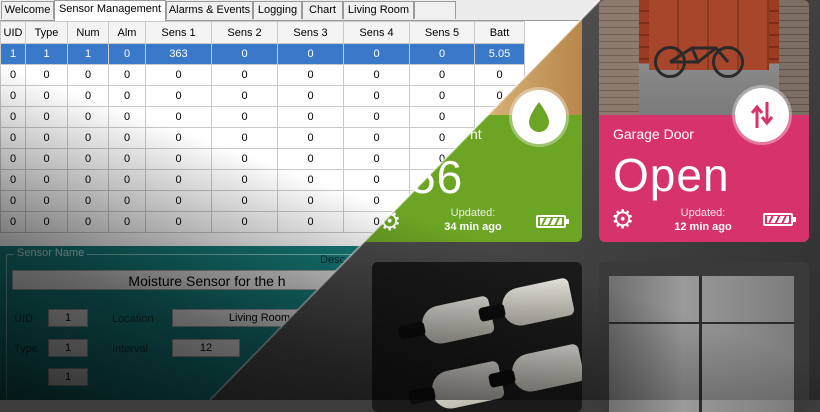  I want to click on tab-alarms-events: Alarms & Events, so click(209, 10).